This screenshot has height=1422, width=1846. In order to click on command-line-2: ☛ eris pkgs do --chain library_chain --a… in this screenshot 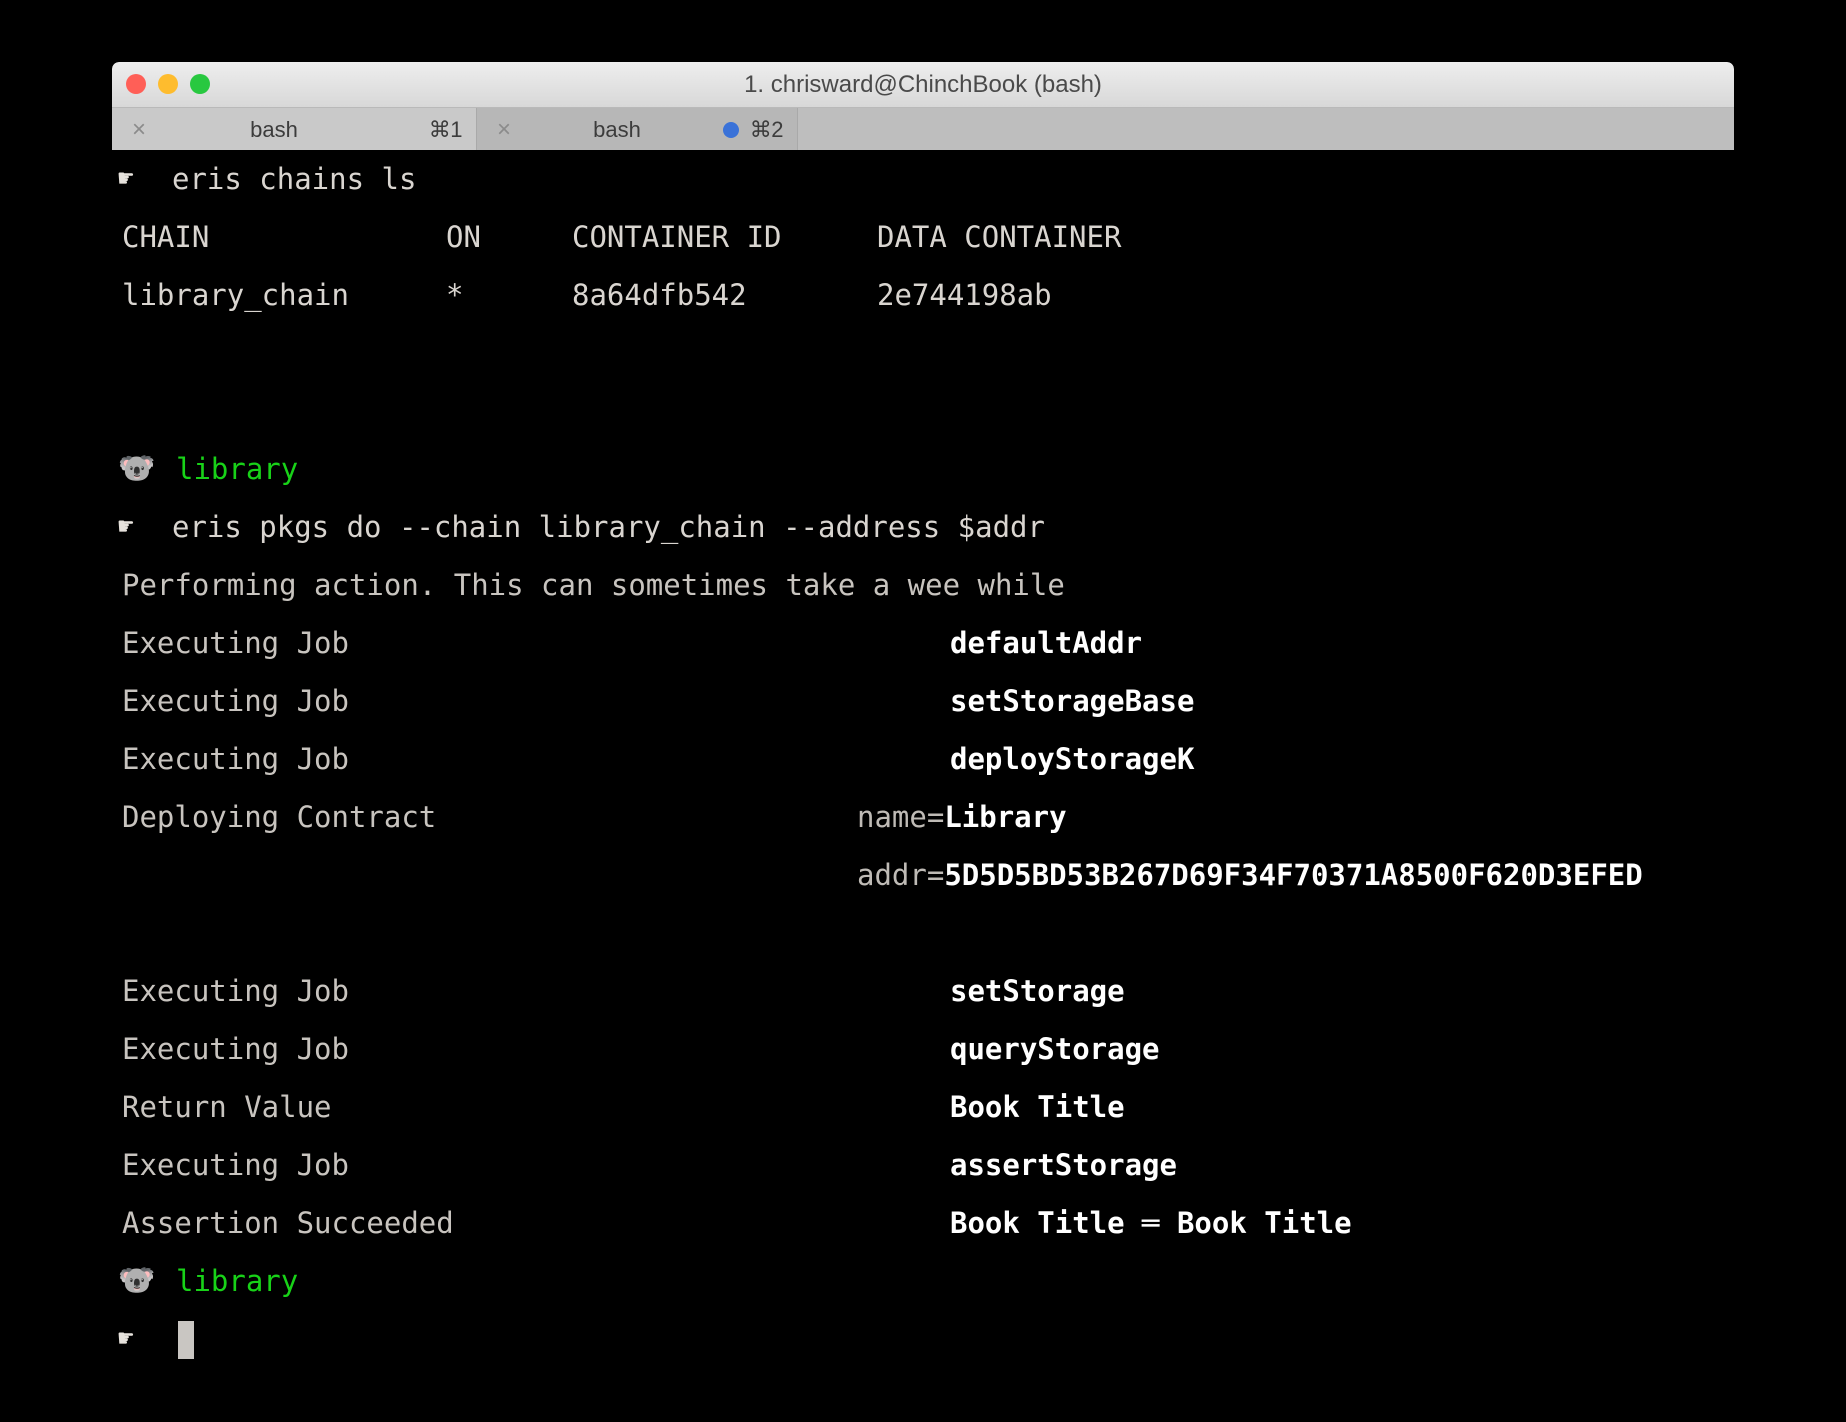, I will do `click(923, 527)`.